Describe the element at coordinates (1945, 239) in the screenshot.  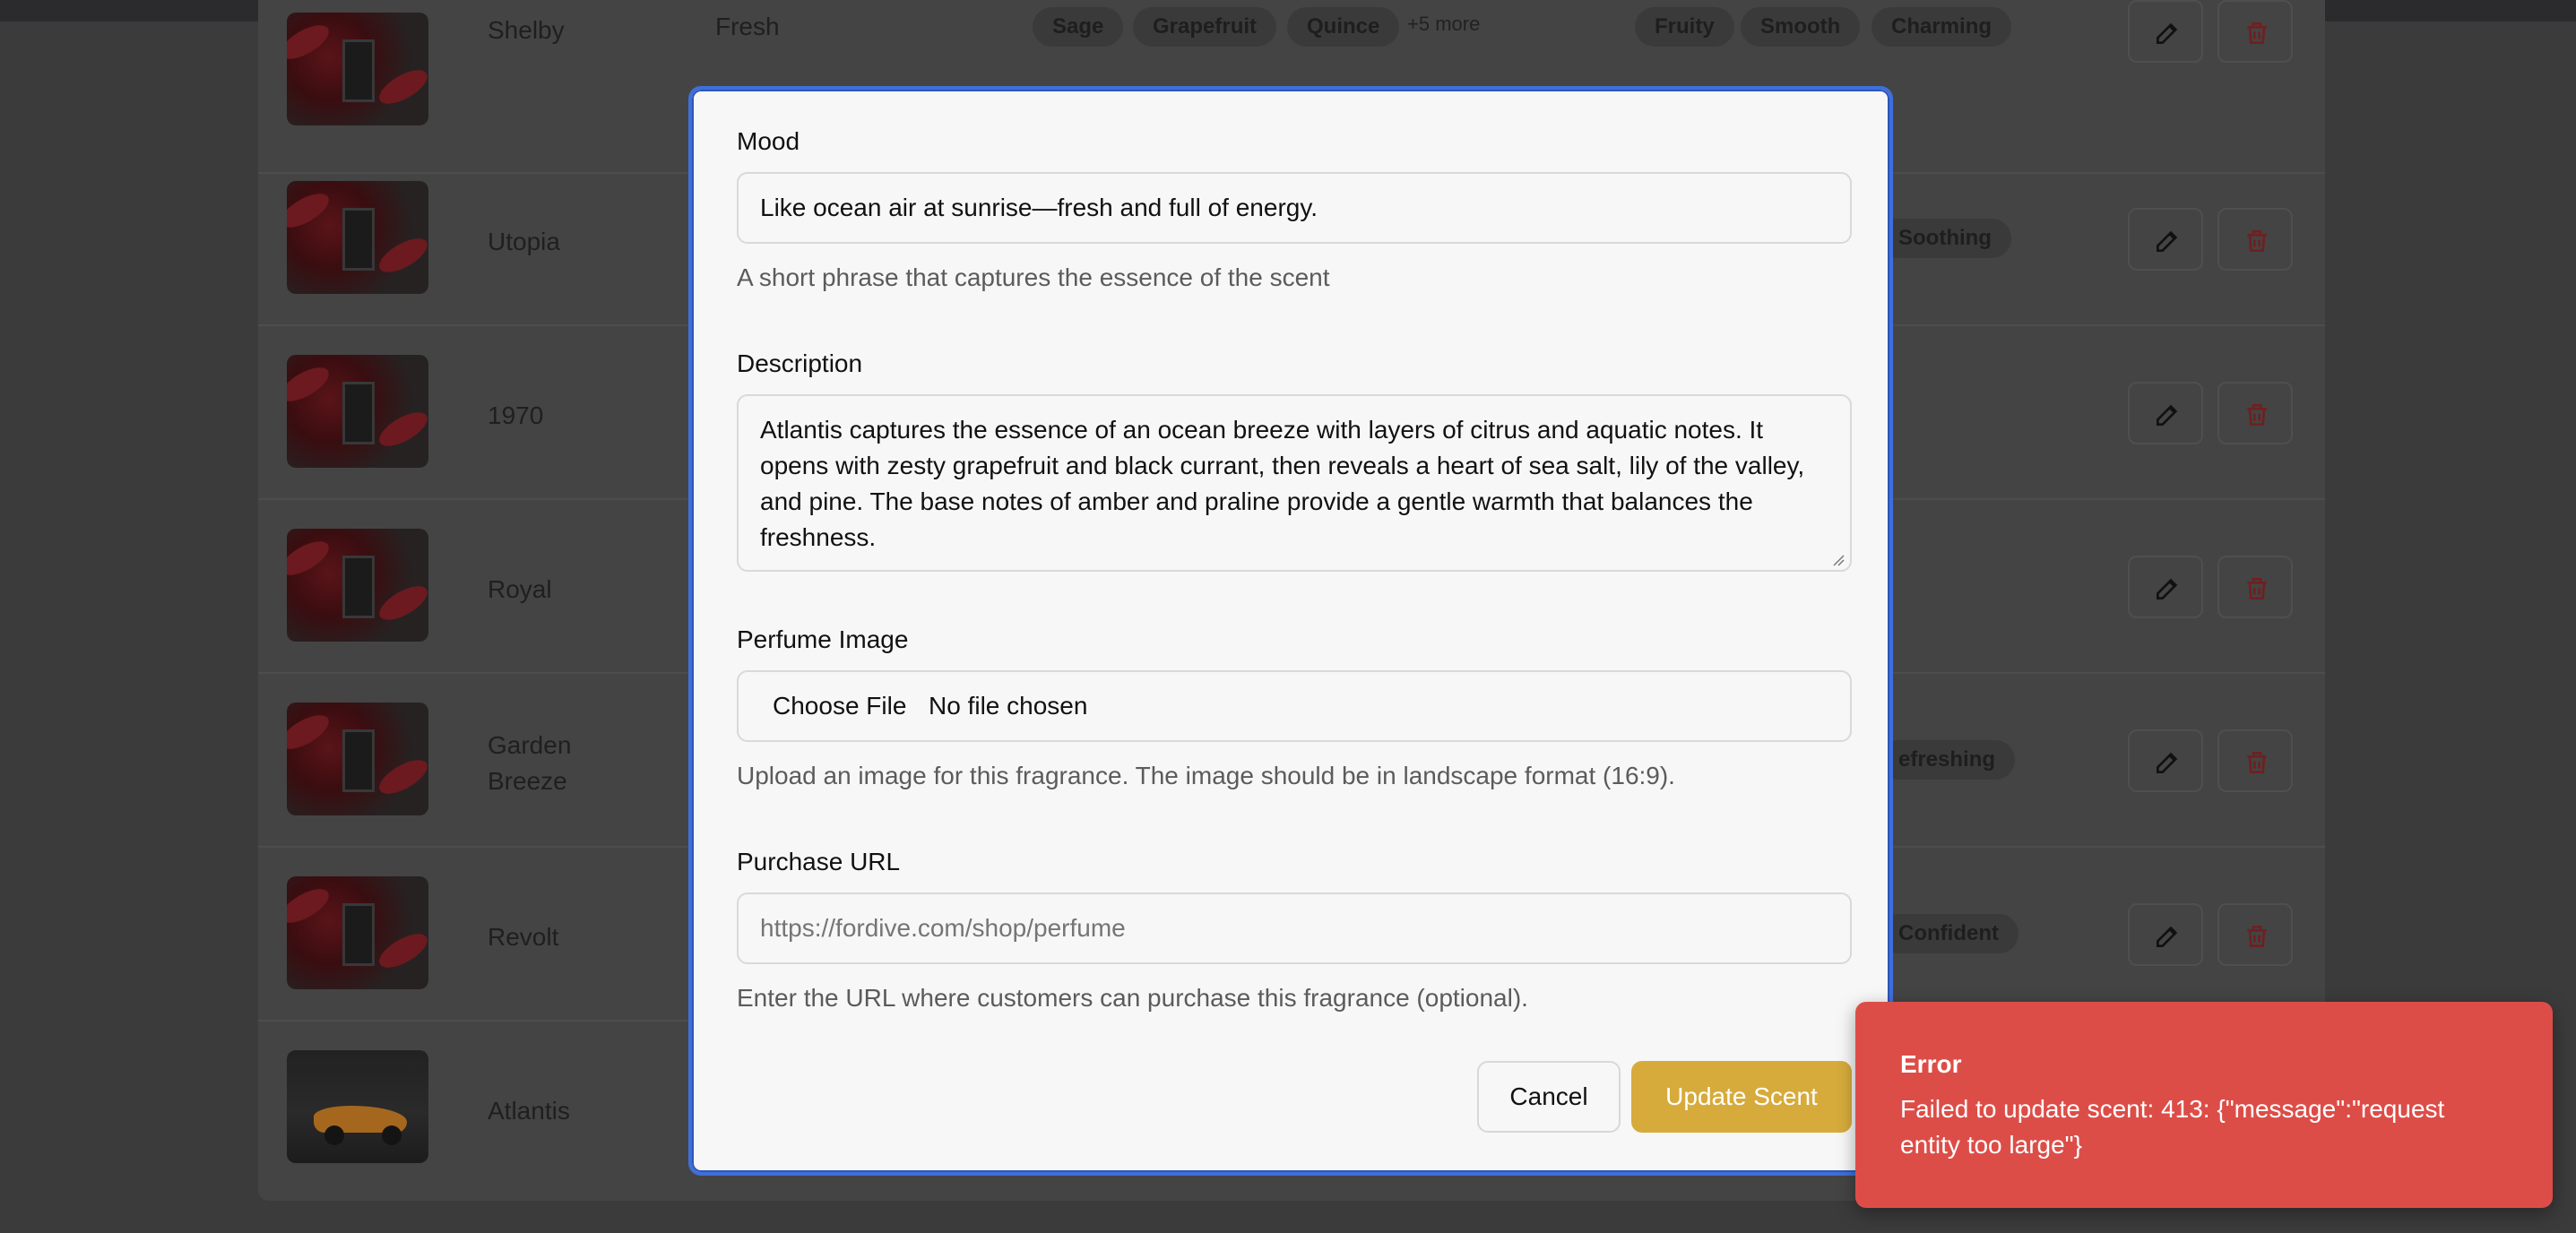
I see `mood-tag: Soothing` at that location.